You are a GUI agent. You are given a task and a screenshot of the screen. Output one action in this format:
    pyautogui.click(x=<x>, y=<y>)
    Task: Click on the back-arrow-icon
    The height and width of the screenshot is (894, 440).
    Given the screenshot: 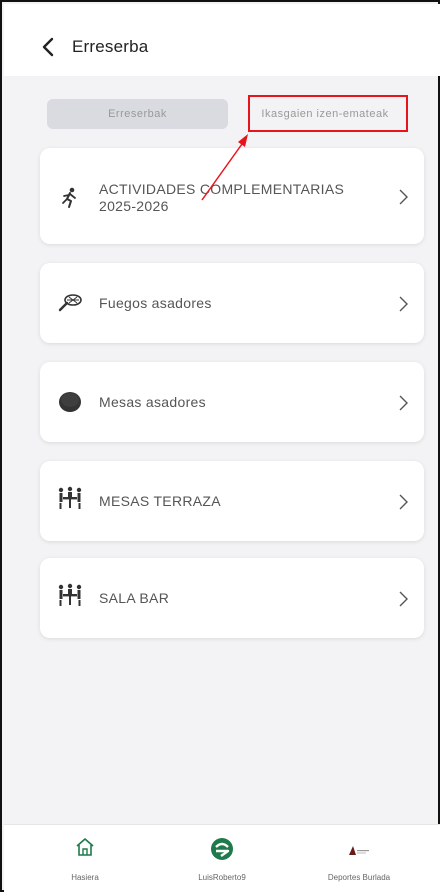 What is the action you would take?
    pyautogui.click(x=49, y=47)
    